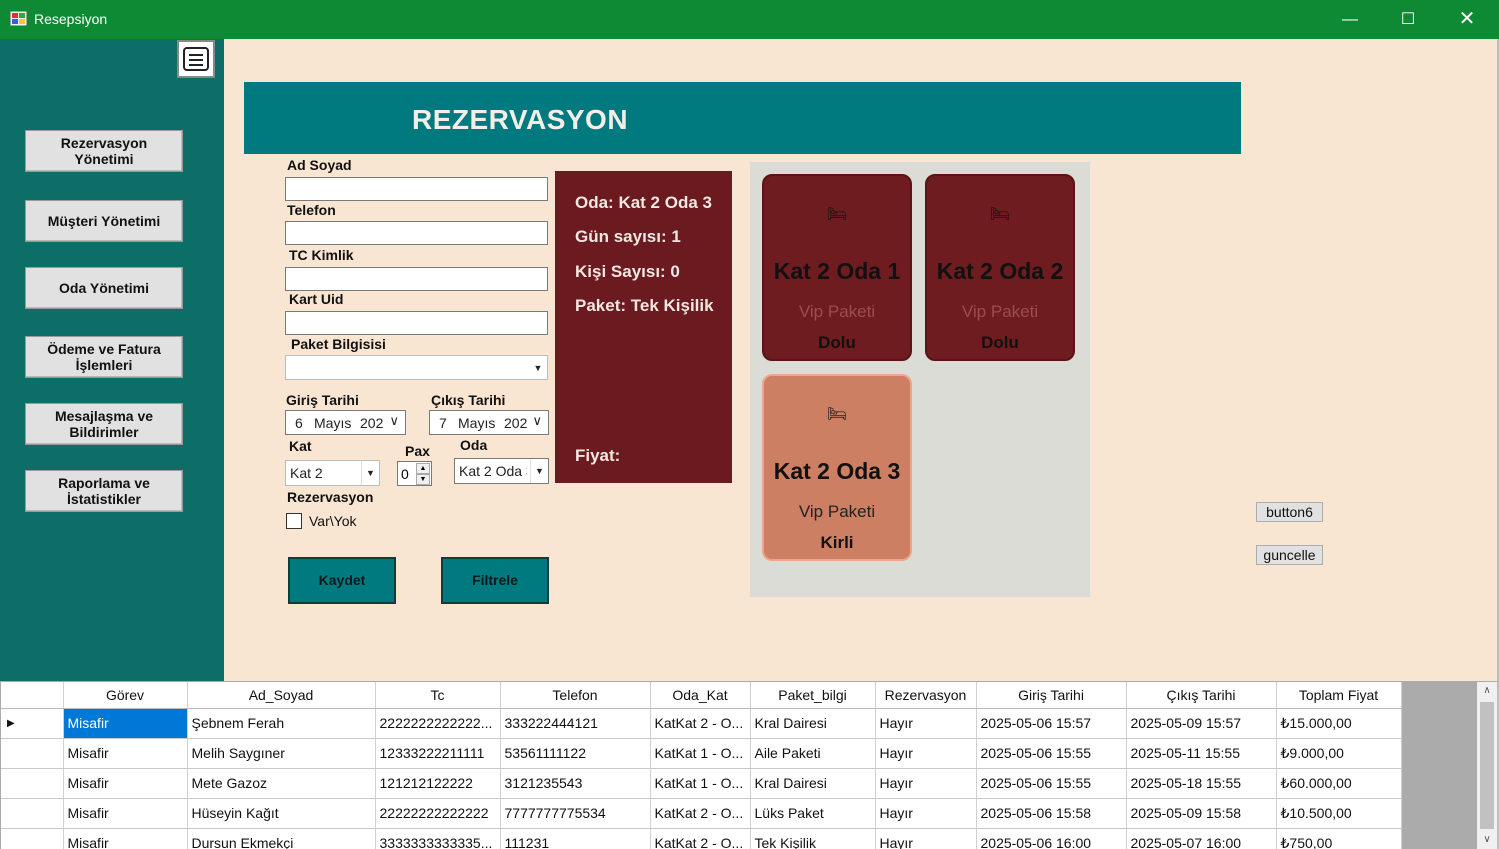 The height and width of the screenshot is (849, 1499). Describe the element at coordinates (416, 233) in the screenshot. I see `telefon-input` at that location.